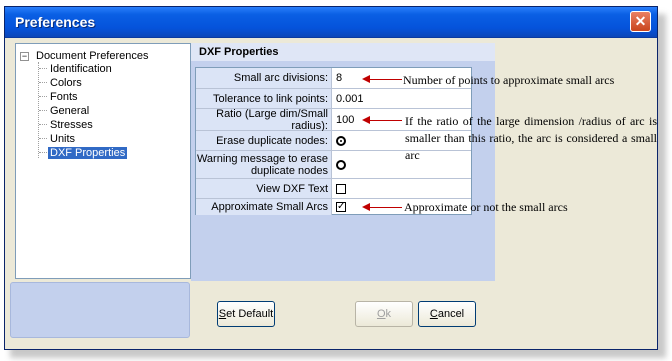 The image size is (672, 361). I want to click on warning-message-value, so click(341, 164).